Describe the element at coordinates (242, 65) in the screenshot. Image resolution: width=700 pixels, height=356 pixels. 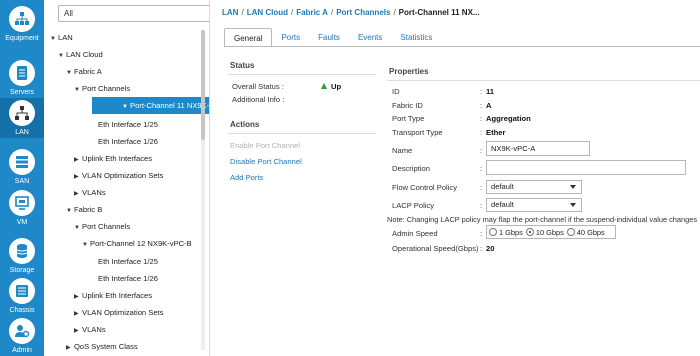
I see `status-heading: Status` at that location.